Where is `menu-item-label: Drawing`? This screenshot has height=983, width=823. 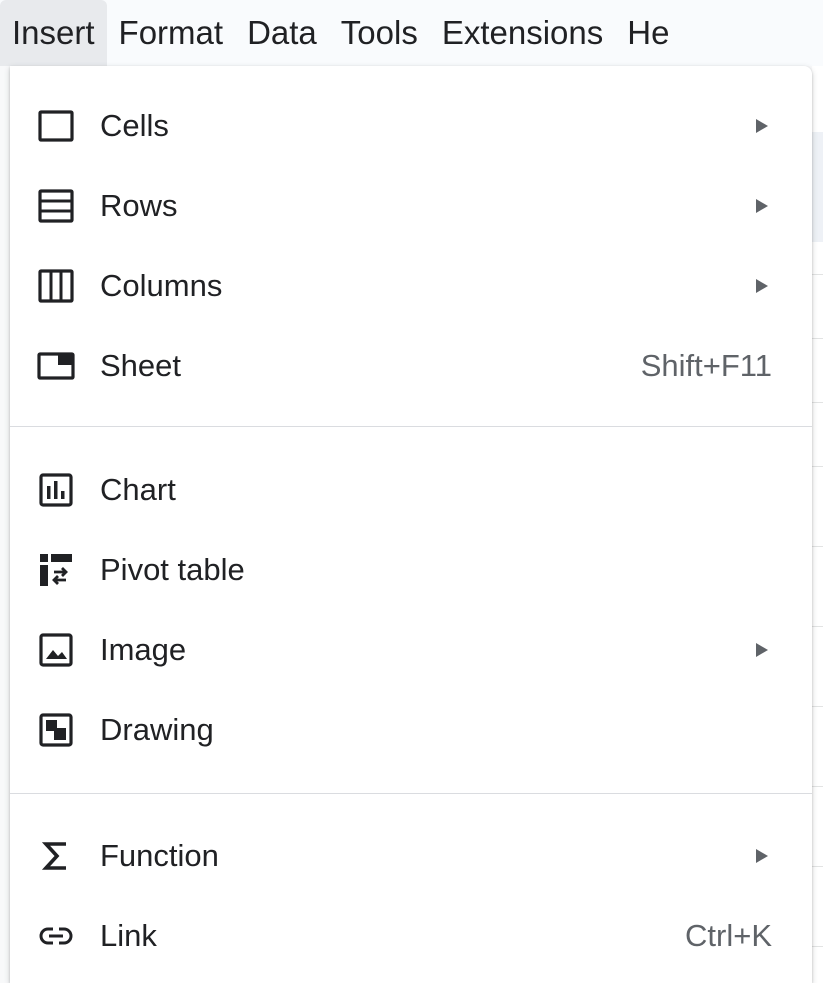 menu-item-label: Drawing is located at coordinates (157, 729).